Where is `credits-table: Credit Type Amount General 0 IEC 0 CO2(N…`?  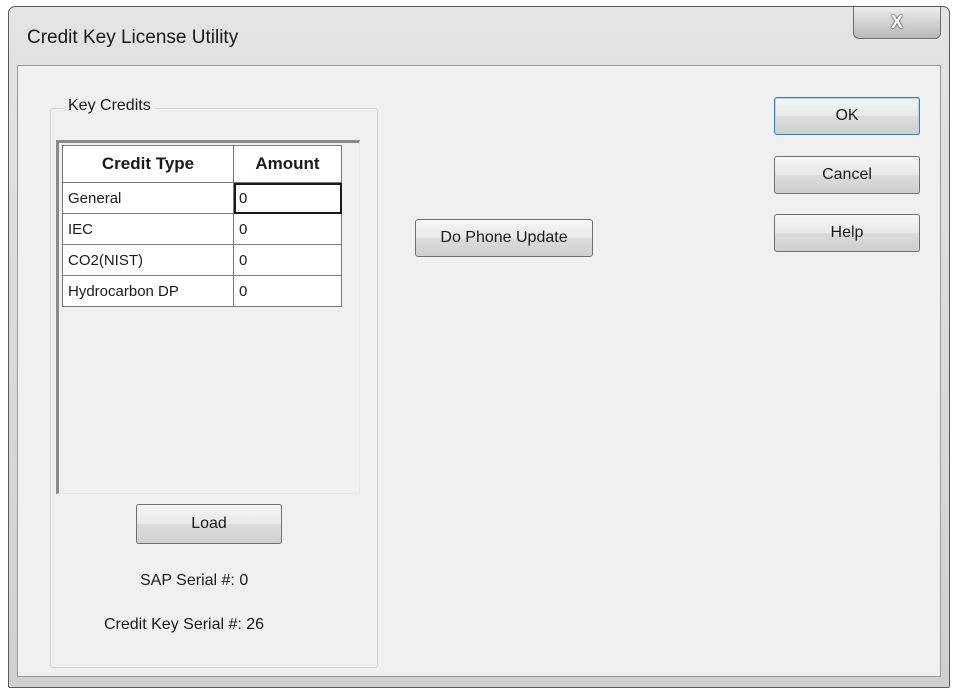
credits-table: Credit Type Amount General 0 IEC 0 CO2(N… is located at coordinates (202, 226).